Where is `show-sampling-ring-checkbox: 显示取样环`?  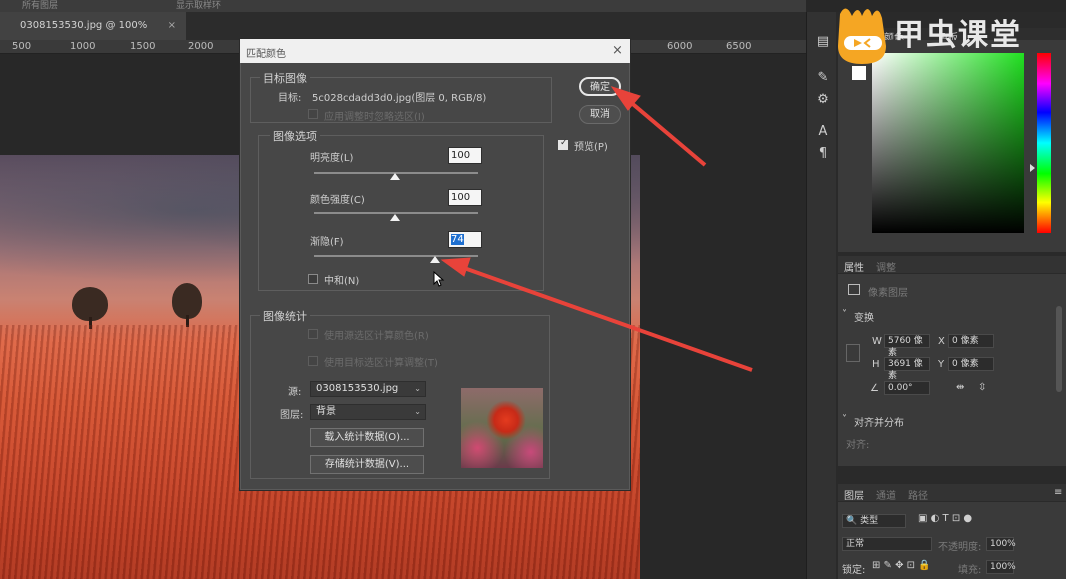
show-sampling-ring-checkbox: 显示取样环 is located at coordinates (198, 5).